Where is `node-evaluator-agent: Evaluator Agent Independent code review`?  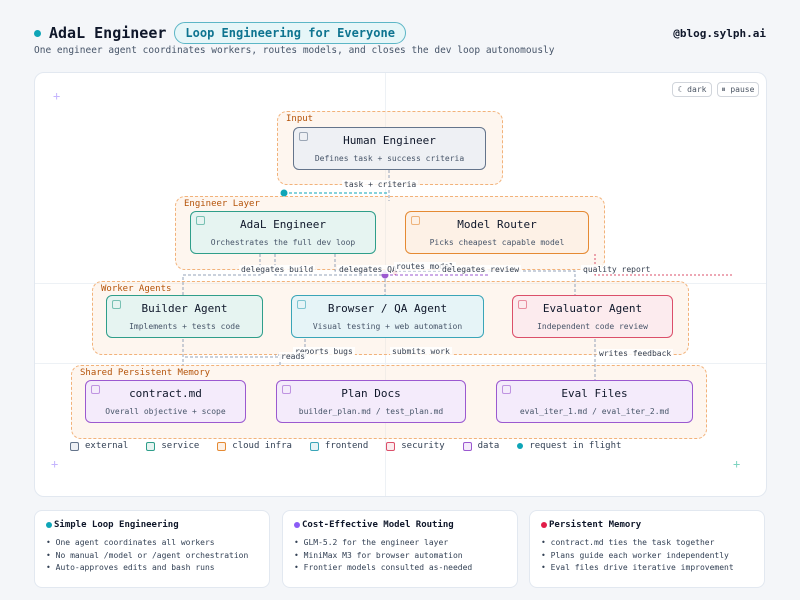
node-evaluator-agent: Evaluator Agent Independent code review is located at coordinates (592, 316).